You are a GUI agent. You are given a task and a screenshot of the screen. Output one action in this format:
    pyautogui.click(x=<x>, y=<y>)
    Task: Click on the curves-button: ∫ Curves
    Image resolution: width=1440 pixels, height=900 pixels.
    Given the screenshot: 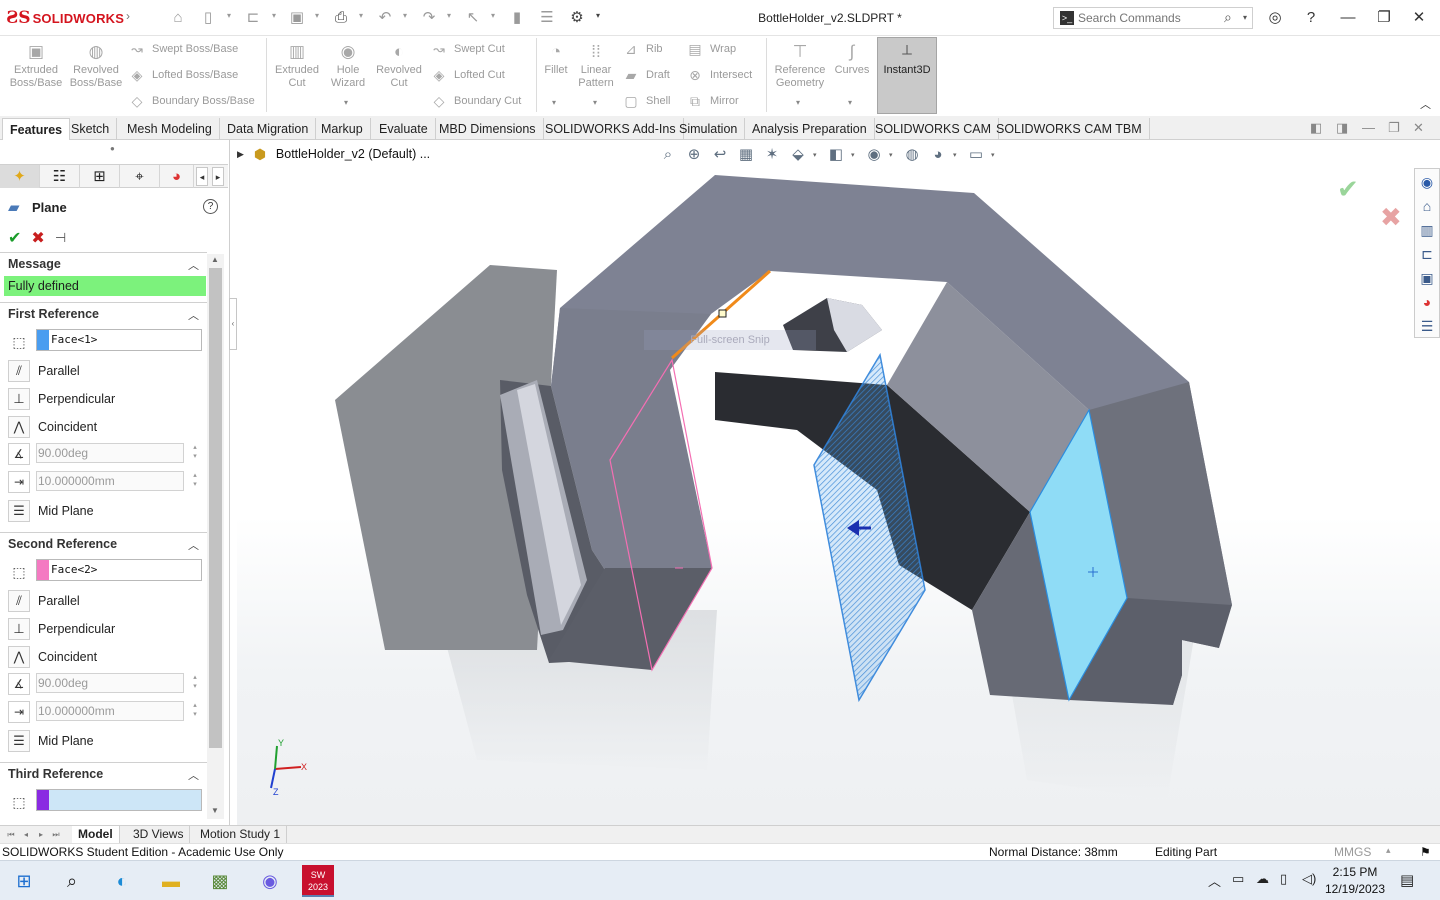 What is the action you would take?
    pyautogui.click(x=852, y=59)
    